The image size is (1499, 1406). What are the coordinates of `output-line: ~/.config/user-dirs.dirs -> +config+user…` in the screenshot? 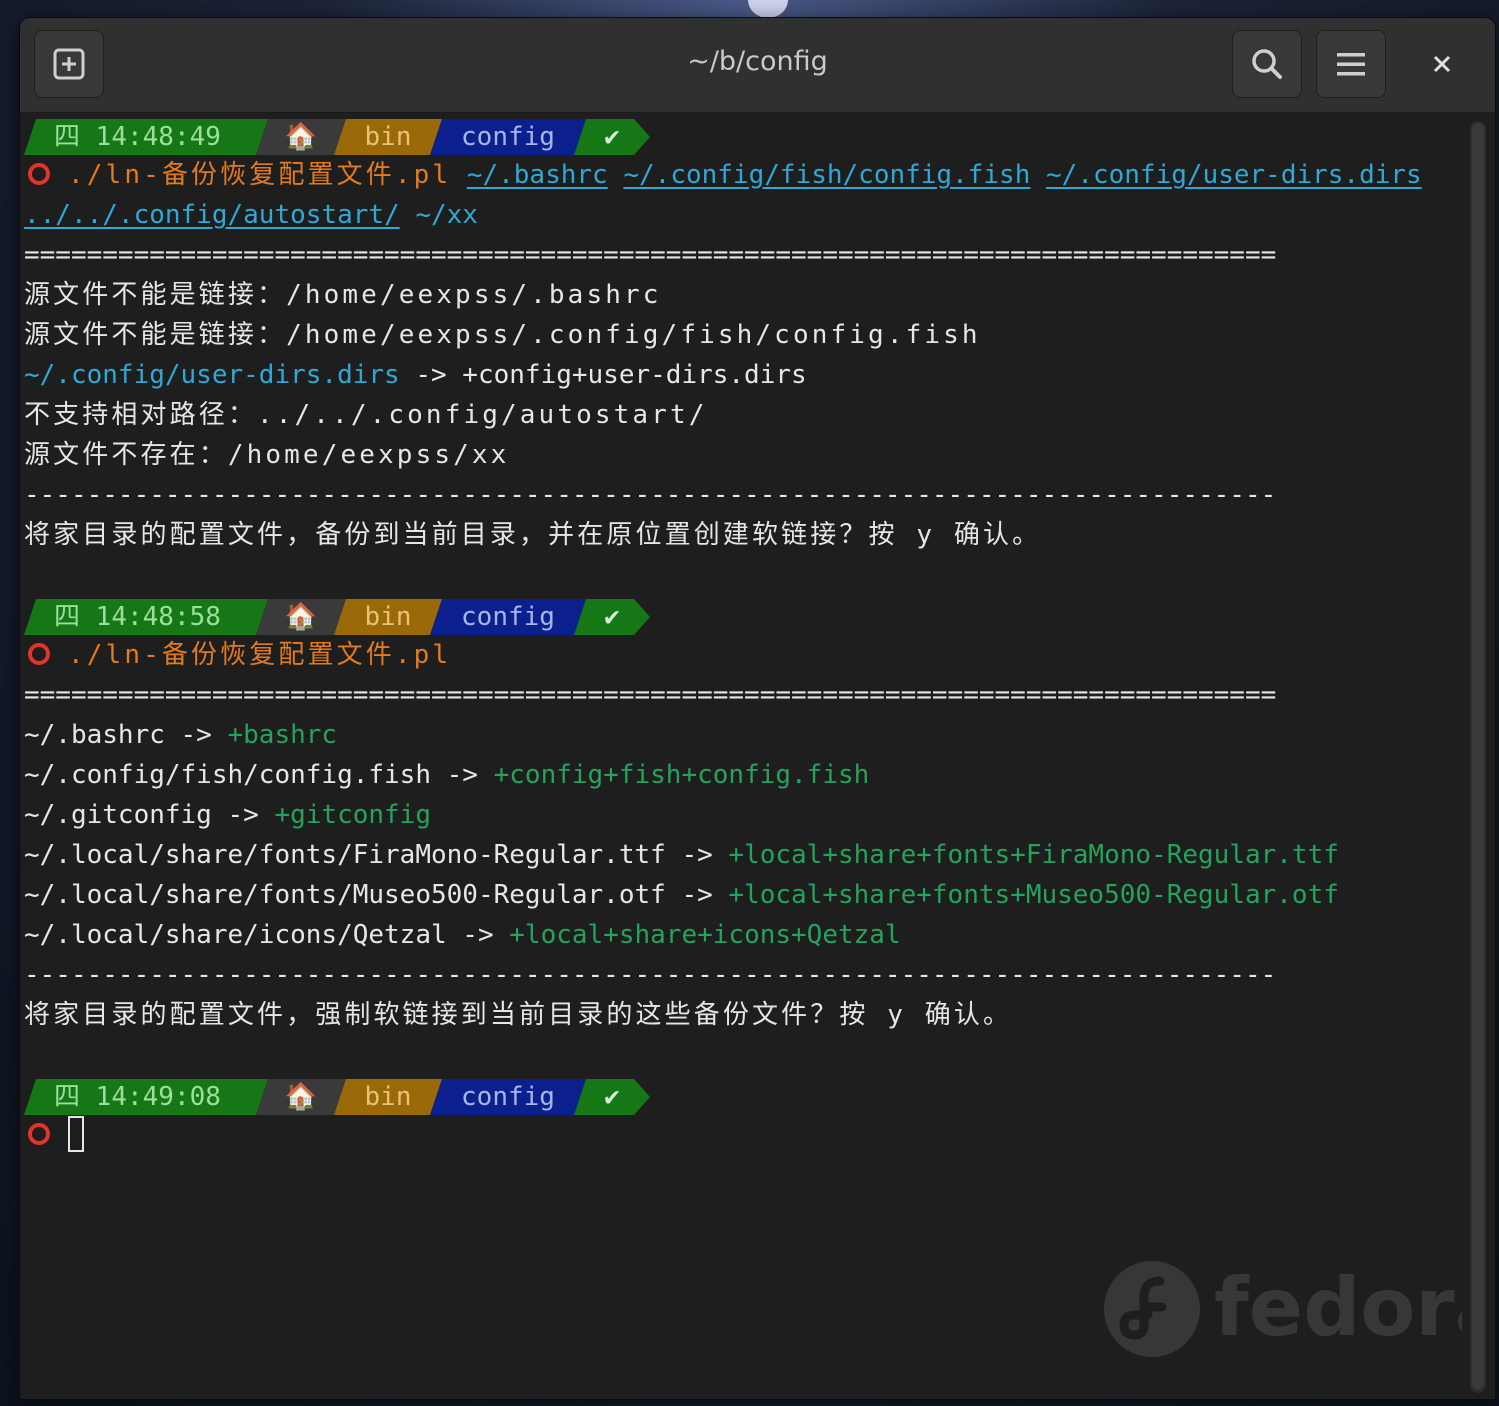 It's located at (415, 375).